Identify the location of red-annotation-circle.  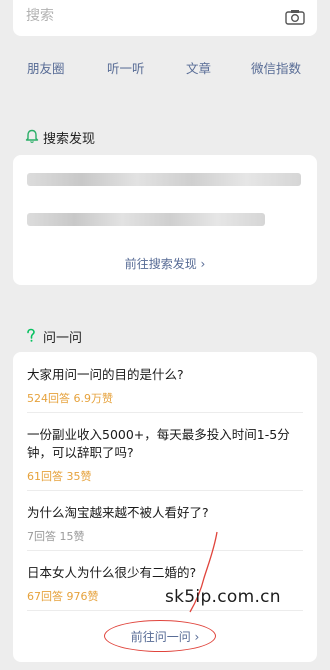
(160, 636).